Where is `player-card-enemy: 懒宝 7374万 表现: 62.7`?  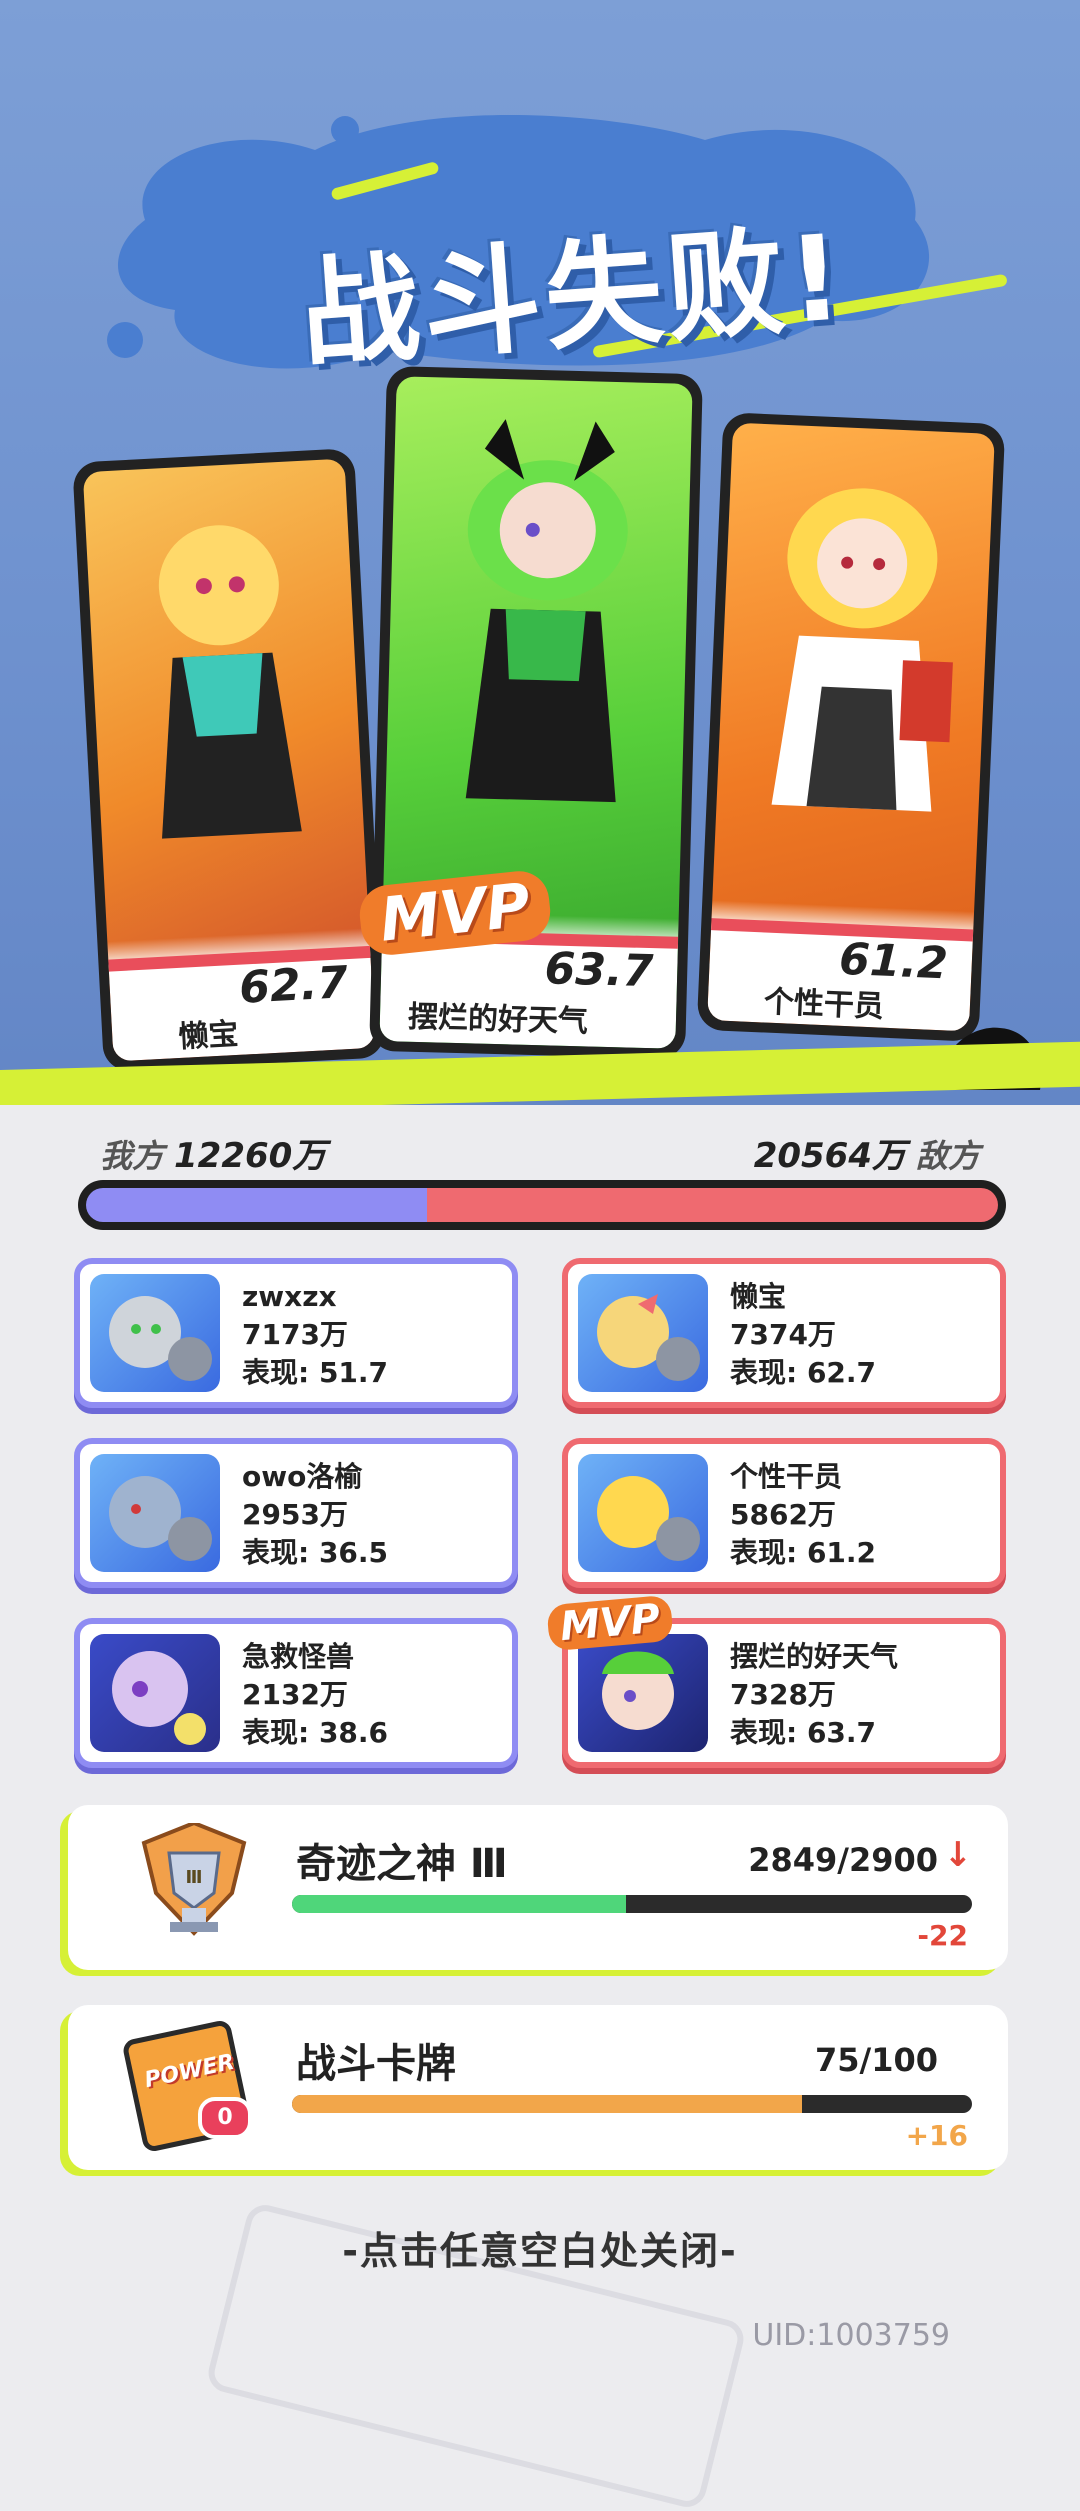 player-card-enemy: 懒宝 7374万 表现: 62.7 is located at coordinates (784, 1333).